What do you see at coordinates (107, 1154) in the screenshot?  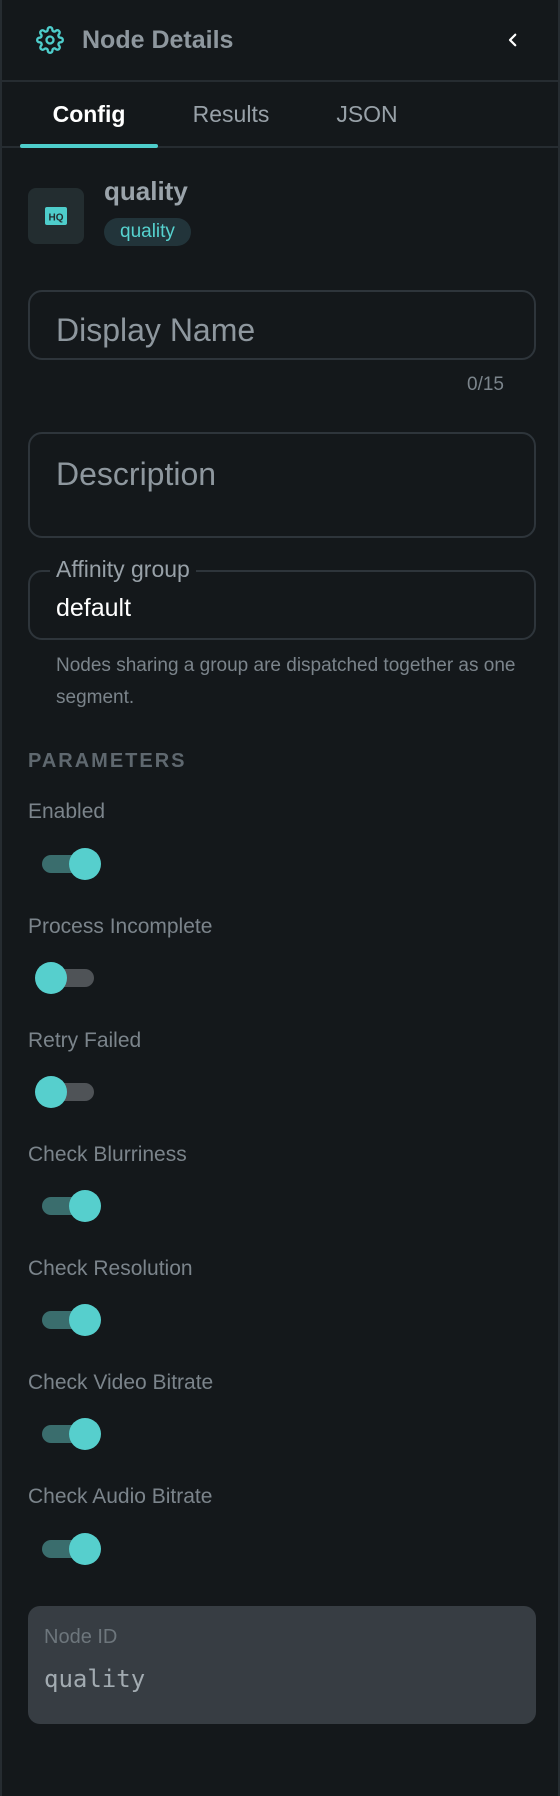 I see `param-label-check-blurriness: Check Blurriness` at bounding box center [107, 1154].